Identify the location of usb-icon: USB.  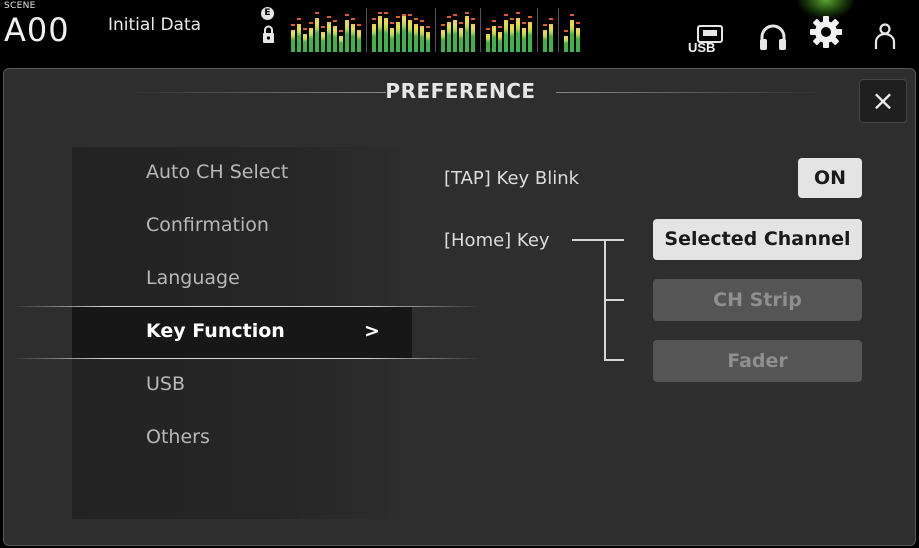
(706, 39).